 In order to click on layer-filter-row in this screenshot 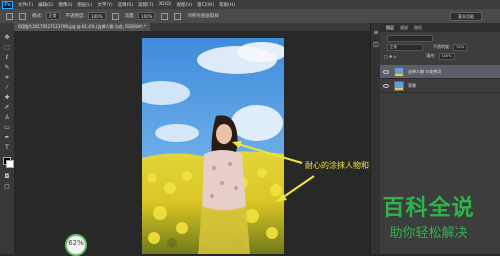, I will do `click(408, 38)`.